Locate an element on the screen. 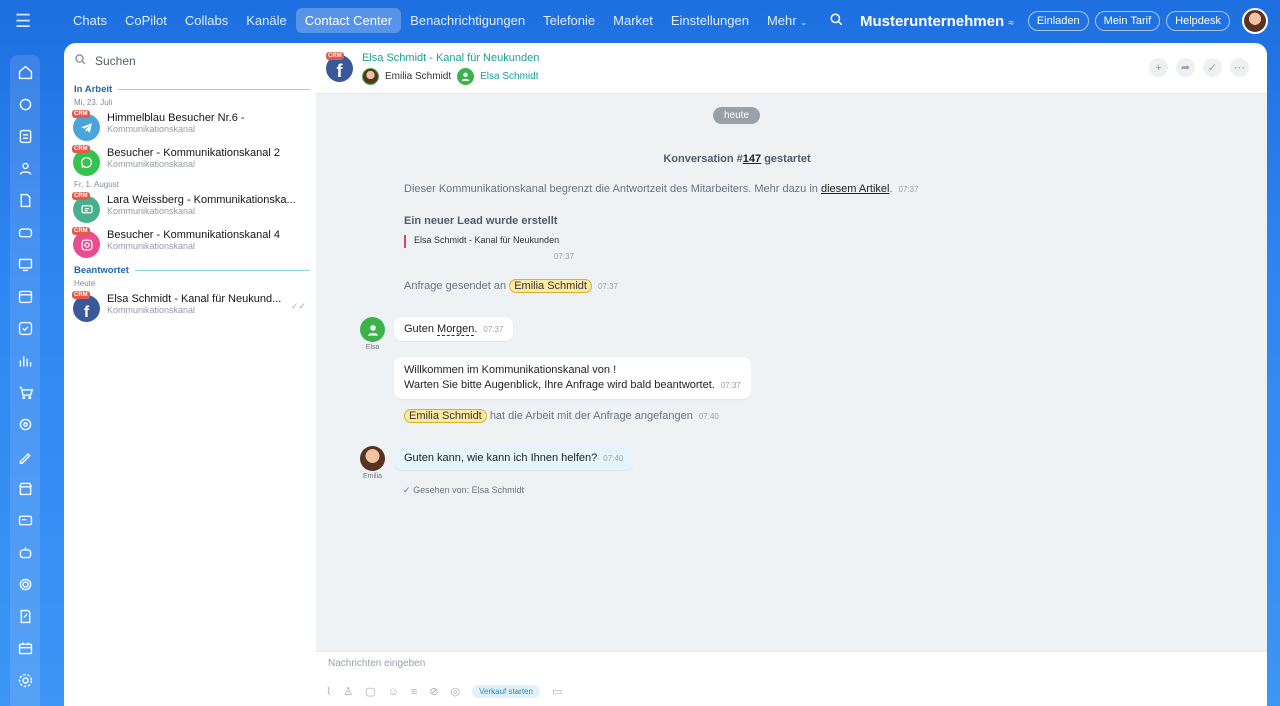 The height and width of the screenshot is (706, 1280). start-sale-button: Verkauf starten is located at coordinates (506, 691).